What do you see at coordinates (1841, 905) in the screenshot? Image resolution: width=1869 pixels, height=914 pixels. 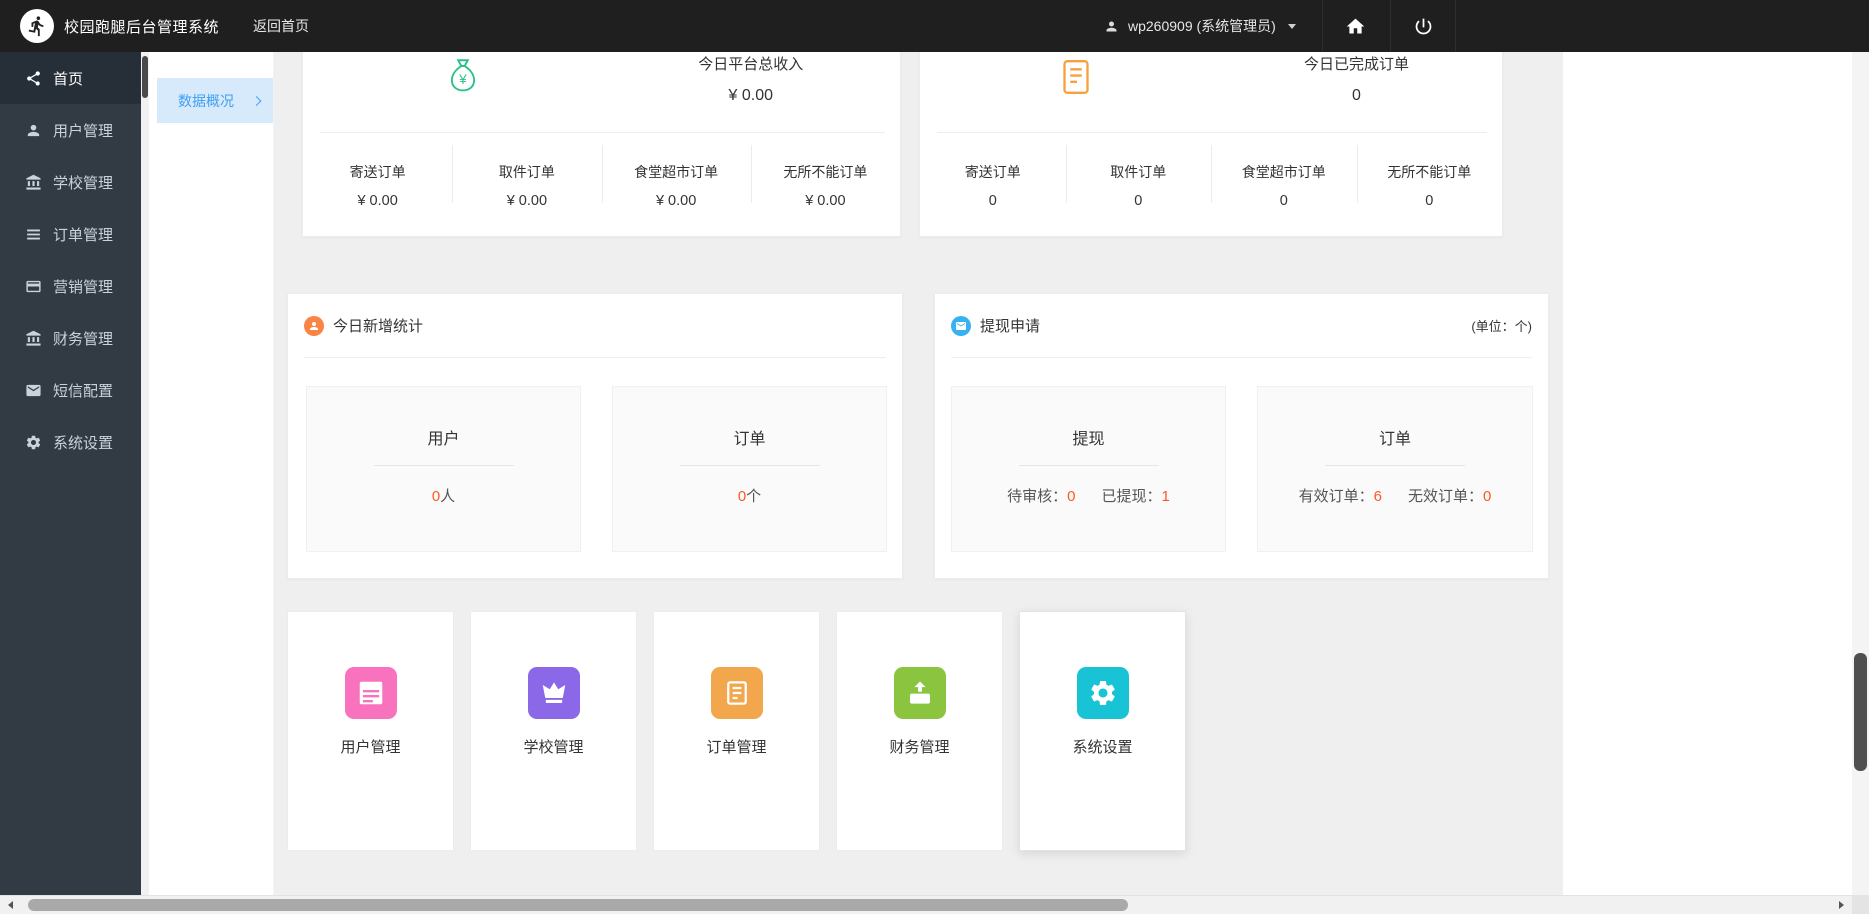 I see `scroll-right-arrow-icon` at bounding box center [1841, 905].